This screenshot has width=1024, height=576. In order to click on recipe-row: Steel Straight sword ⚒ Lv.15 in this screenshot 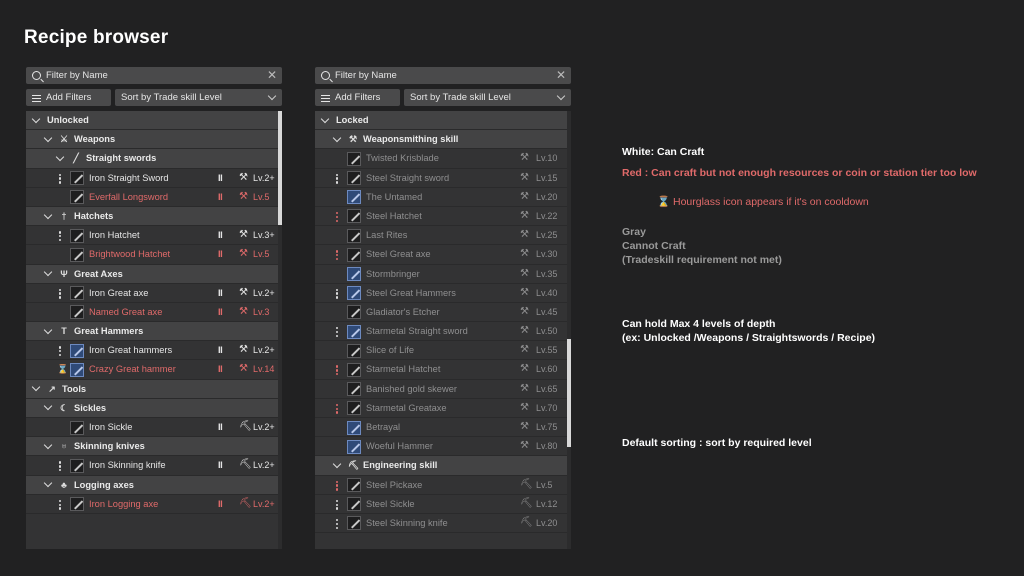, I will do `click(443, 178)`.